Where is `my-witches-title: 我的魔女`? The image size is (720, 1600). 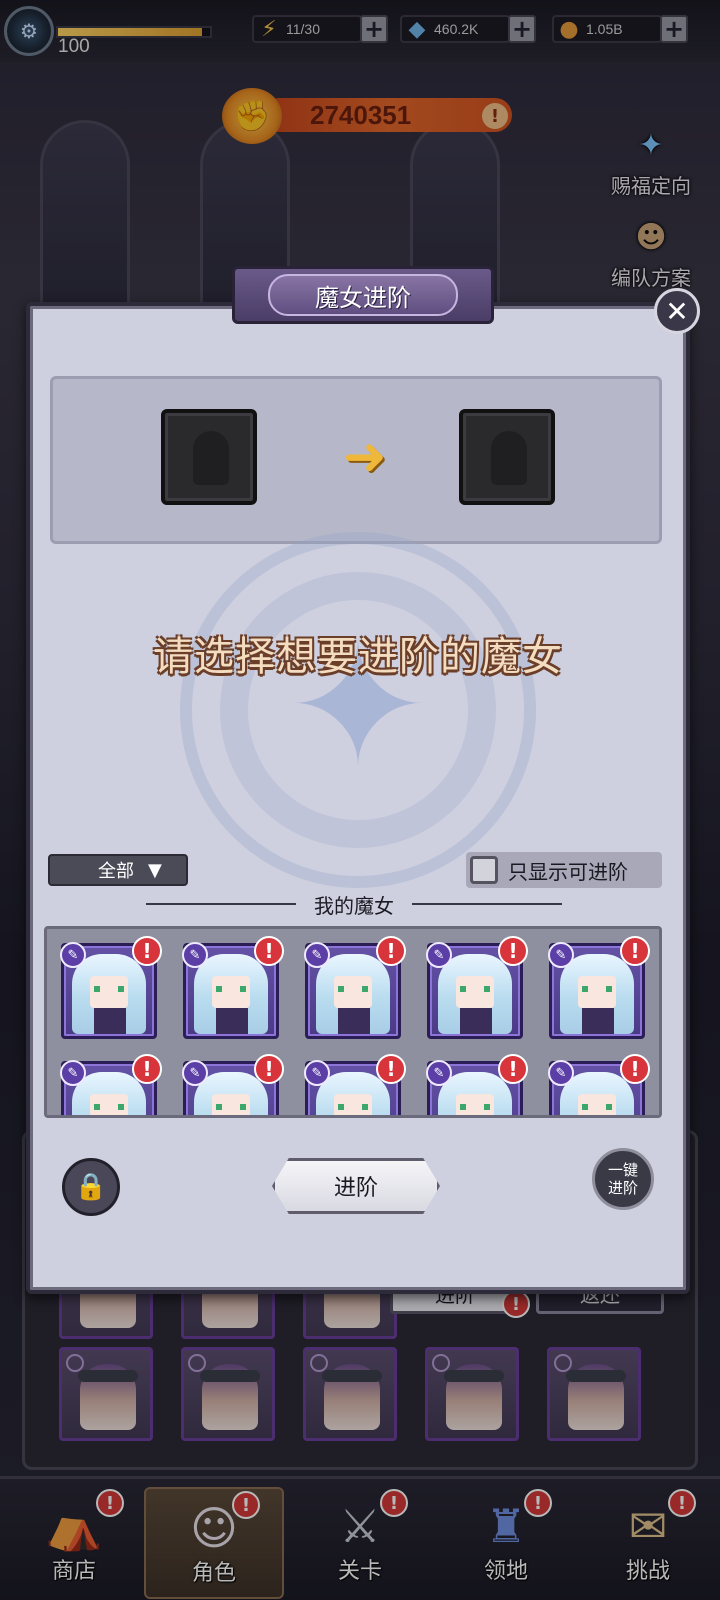
my-witches-title: 我的魔女 is located at coordinates (354, 905).